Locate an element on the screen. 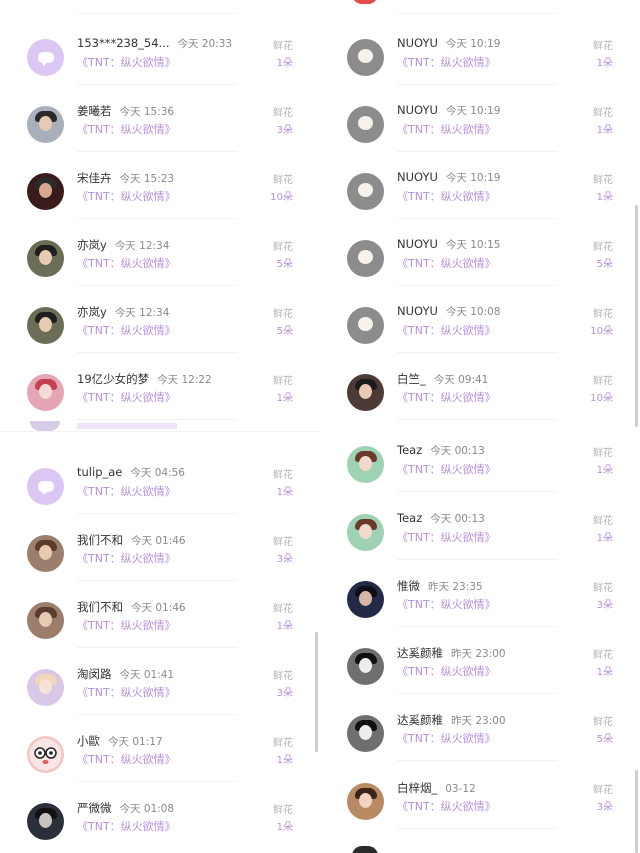  user-name: 姜曦若 今天 15:36 is located at coordinates (126, 111).